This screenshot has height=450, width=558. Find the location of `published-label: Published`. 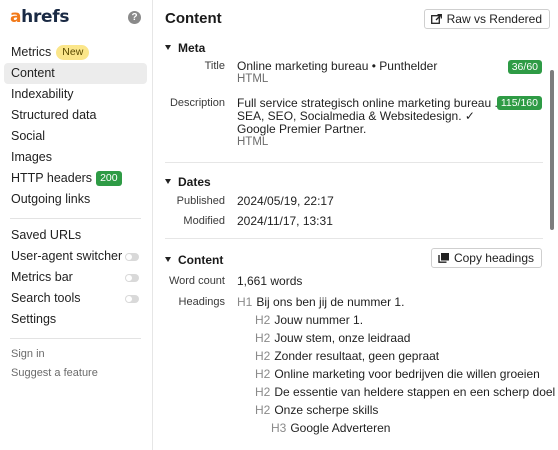

published-label: Published is located at coordinates (200, 201).